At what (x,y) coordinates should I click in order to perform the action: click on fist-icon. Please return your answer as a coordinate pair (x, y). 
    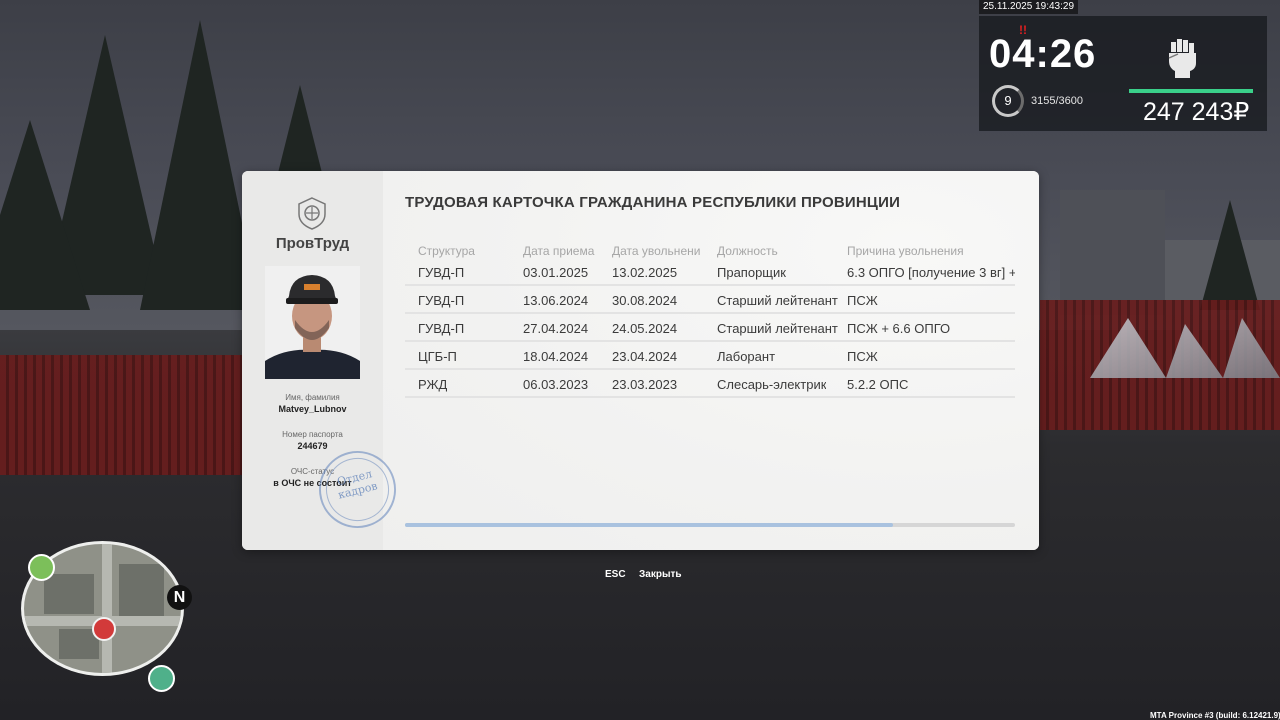
    Looking at the image, I should click on (1182, 58).